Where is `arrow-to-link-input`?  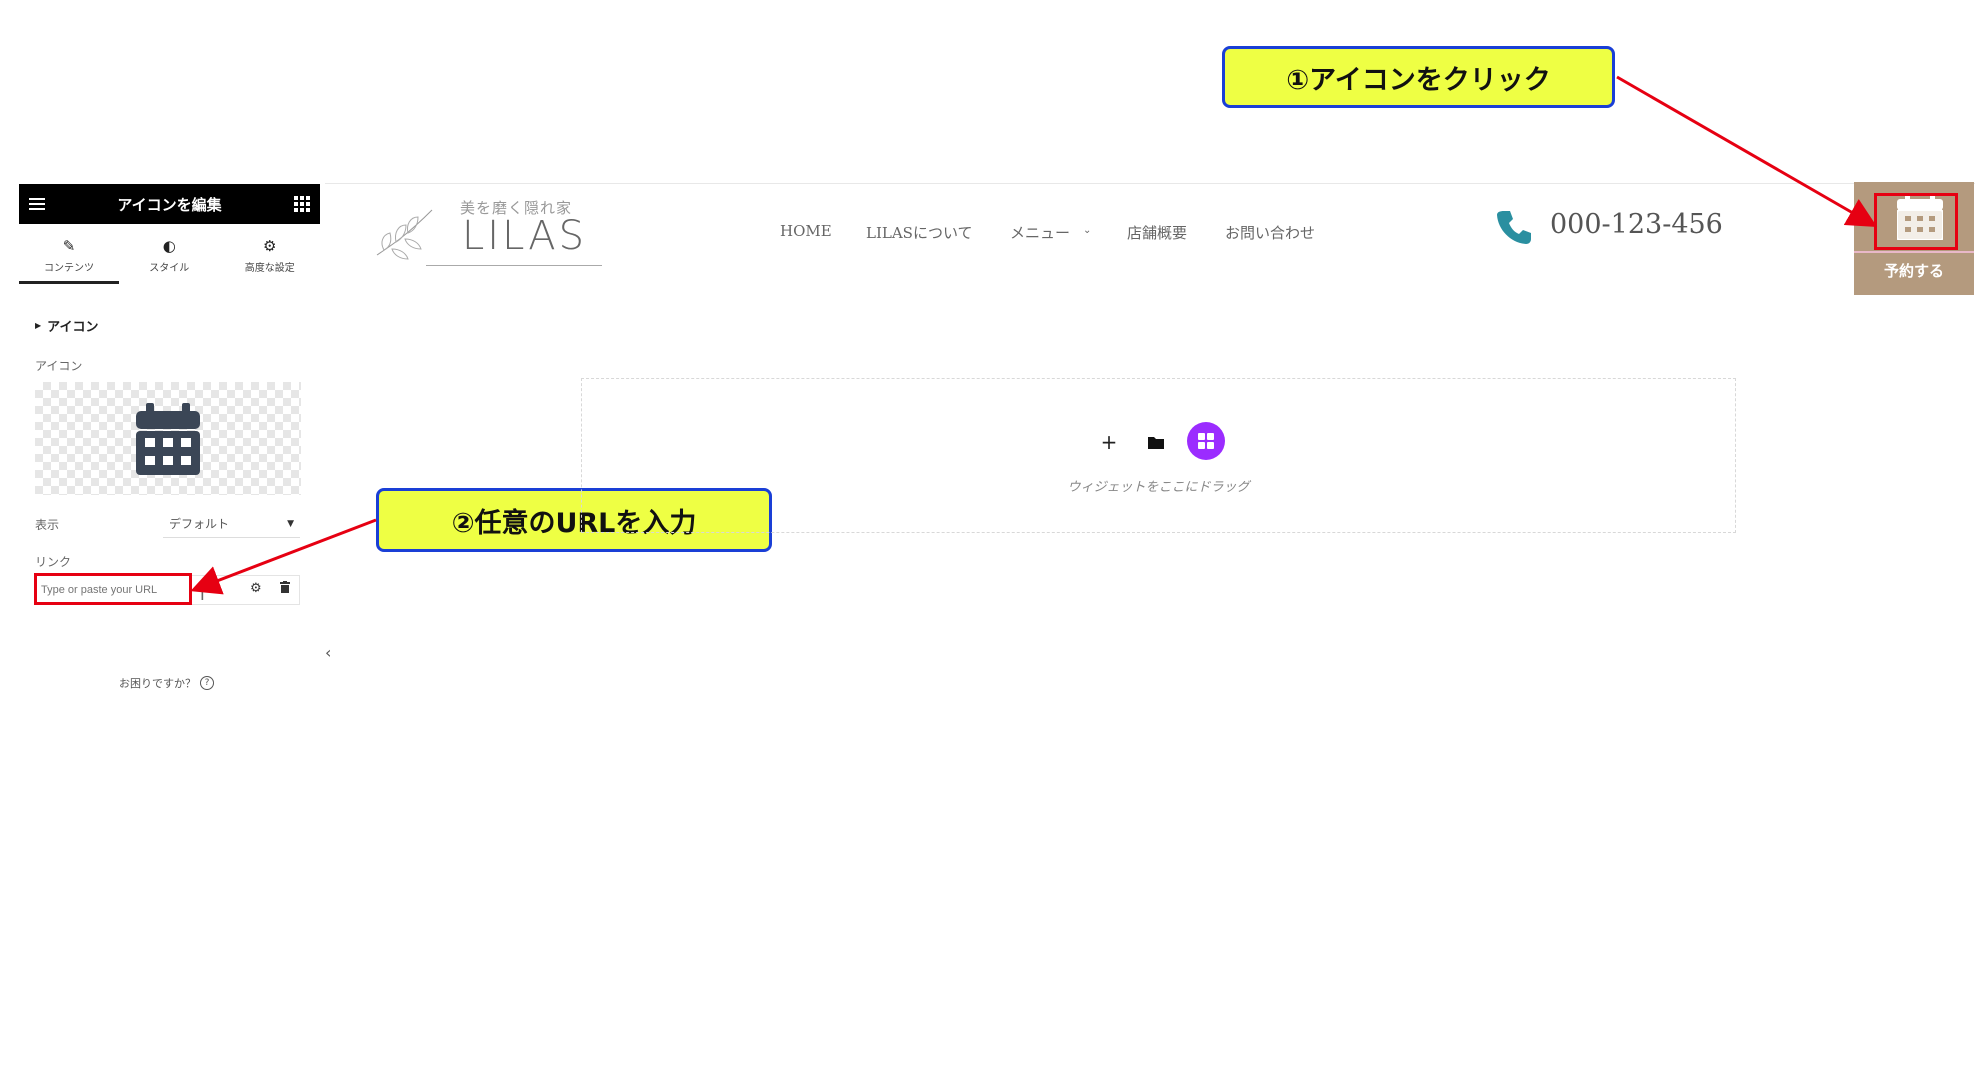
arrow-to-link-input is located at coordinates (283, 556).